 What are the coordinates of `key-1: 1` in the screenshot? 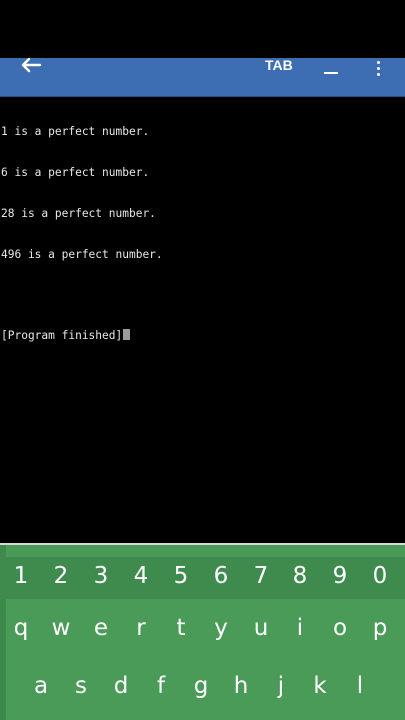 It's located at (21, 578).